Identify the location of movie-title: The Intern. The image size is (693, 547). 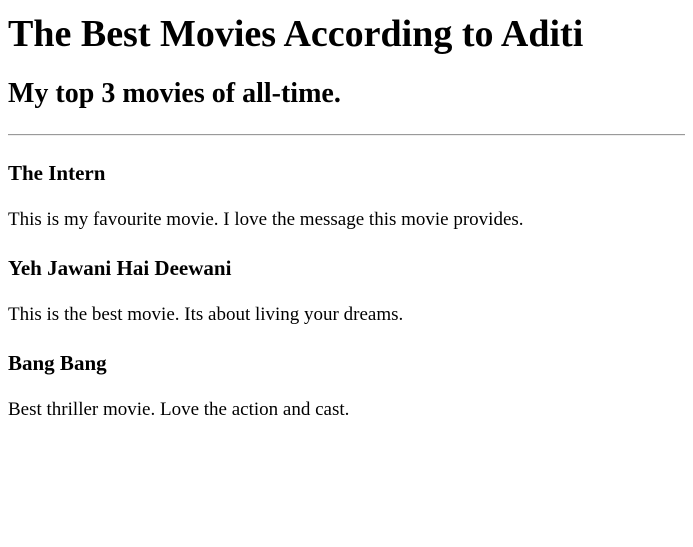
(57, 173).